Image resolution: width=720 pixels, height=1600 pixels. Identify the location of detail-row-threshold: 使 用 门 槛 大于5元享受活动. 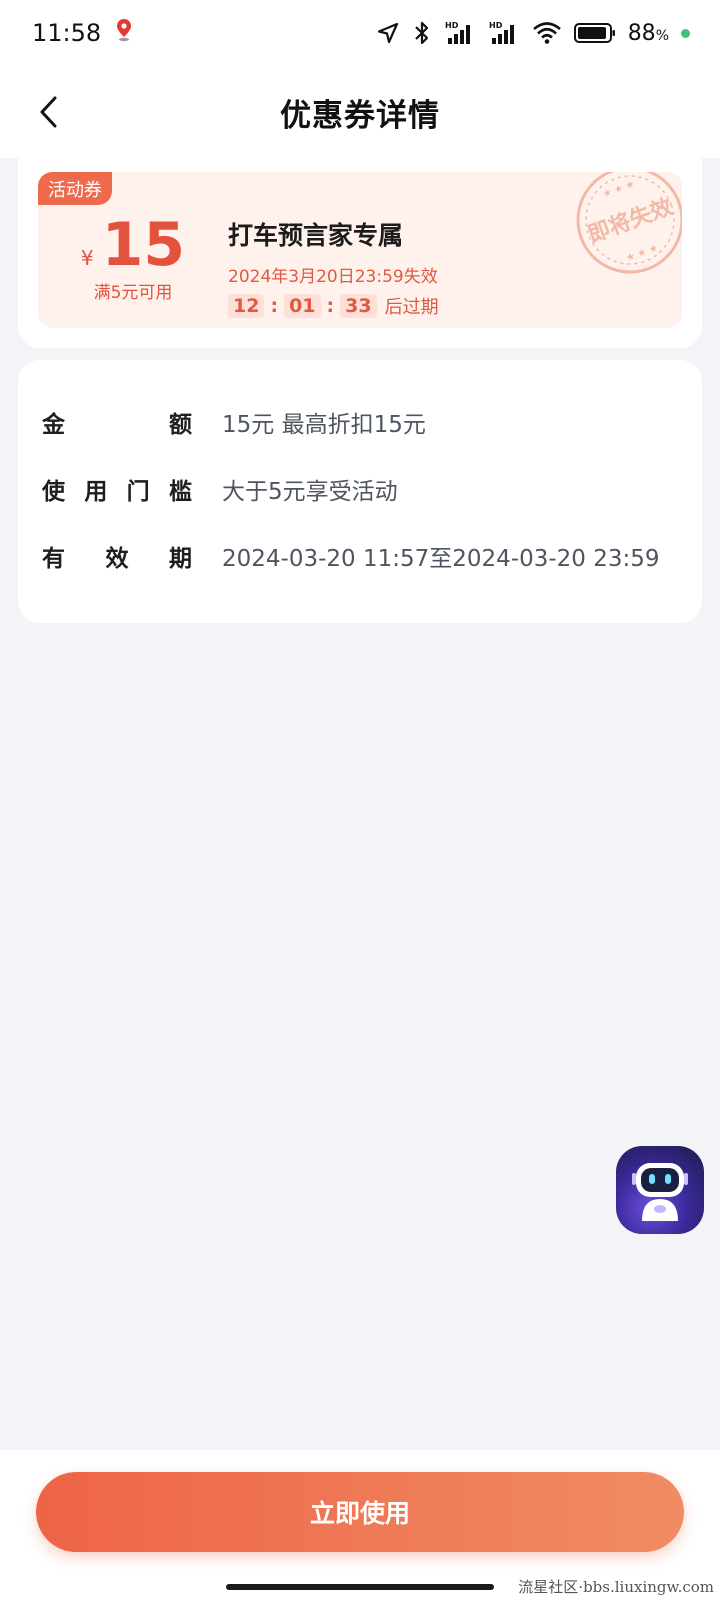
(360, 488).